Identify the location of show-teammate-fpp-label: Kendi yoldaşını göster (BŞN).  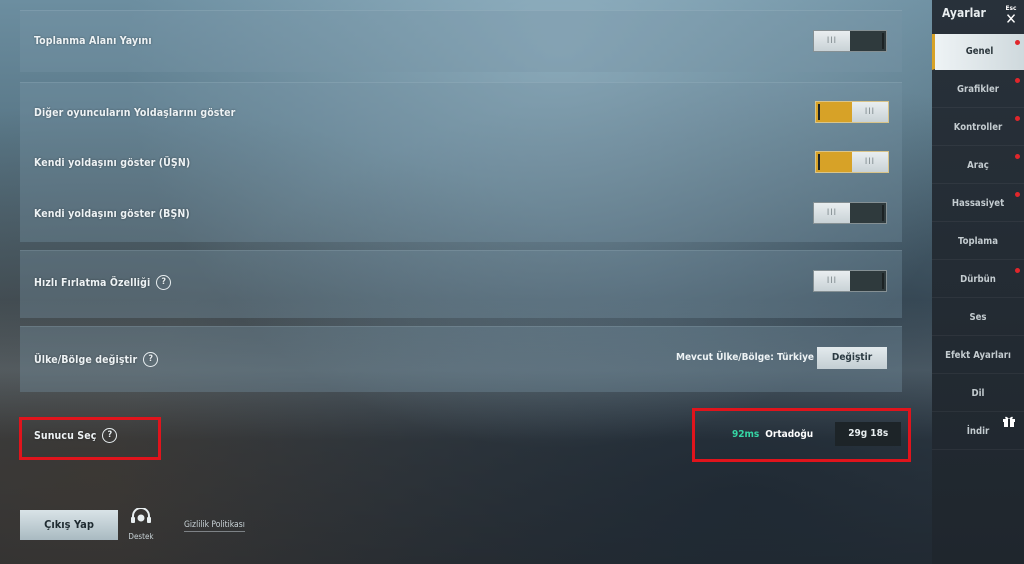
(112, 214).